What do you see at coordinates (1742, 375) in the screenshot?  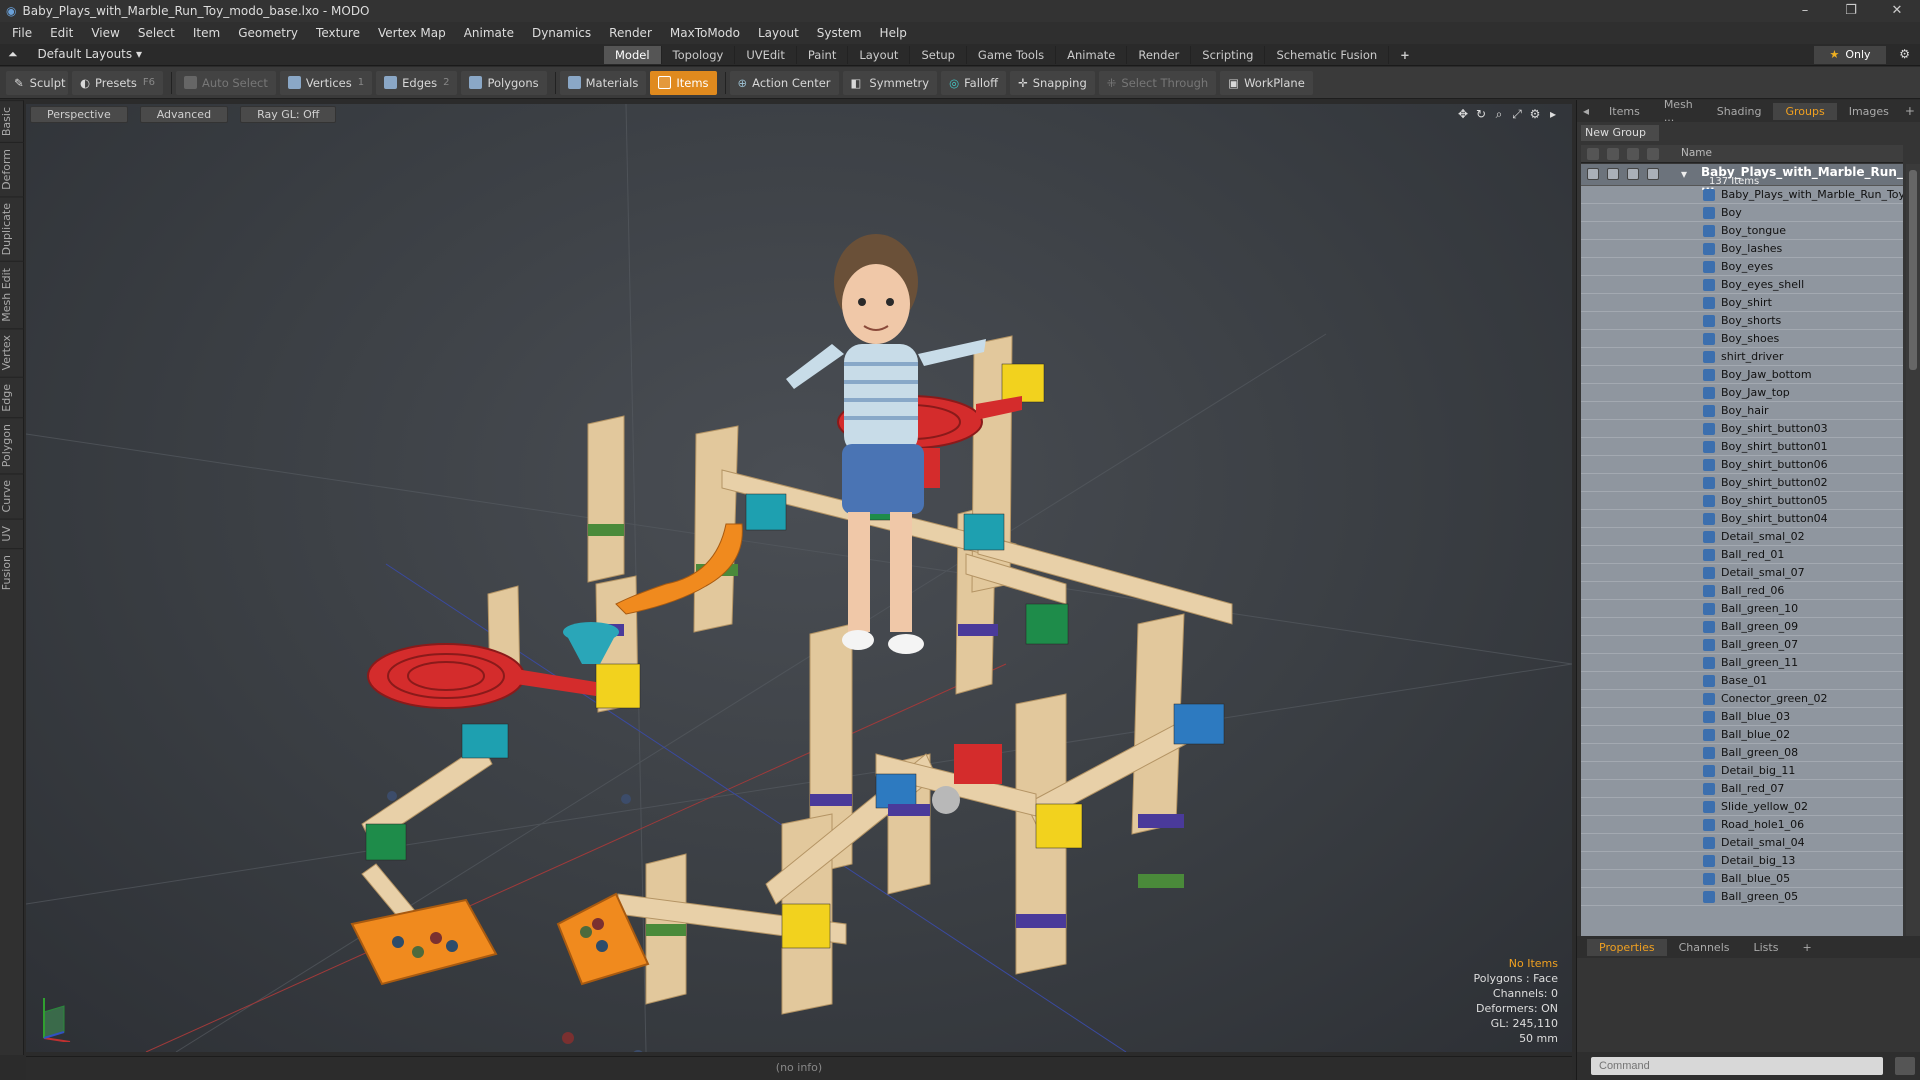 I see `list-item: Boy_Jaw_bottom` at bounding box center [1742, 375].